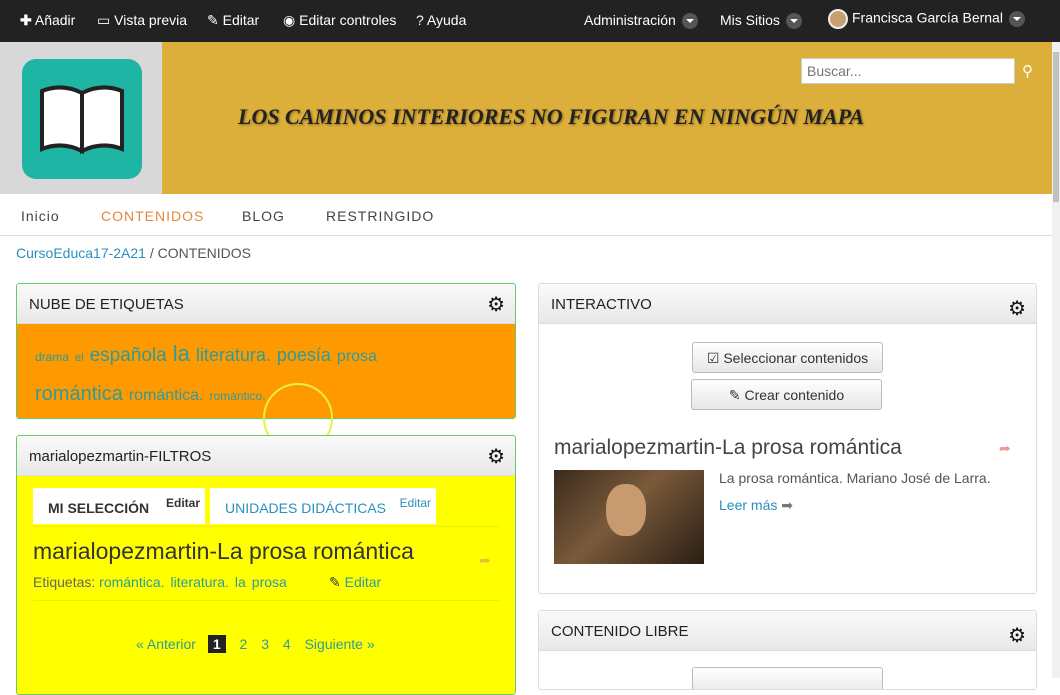 This screenshot has width=1060, height=695. What do you see at coordinates (79, 358) in the screenshot?
I see `tag-link: el` at bounding box center [79, 358].